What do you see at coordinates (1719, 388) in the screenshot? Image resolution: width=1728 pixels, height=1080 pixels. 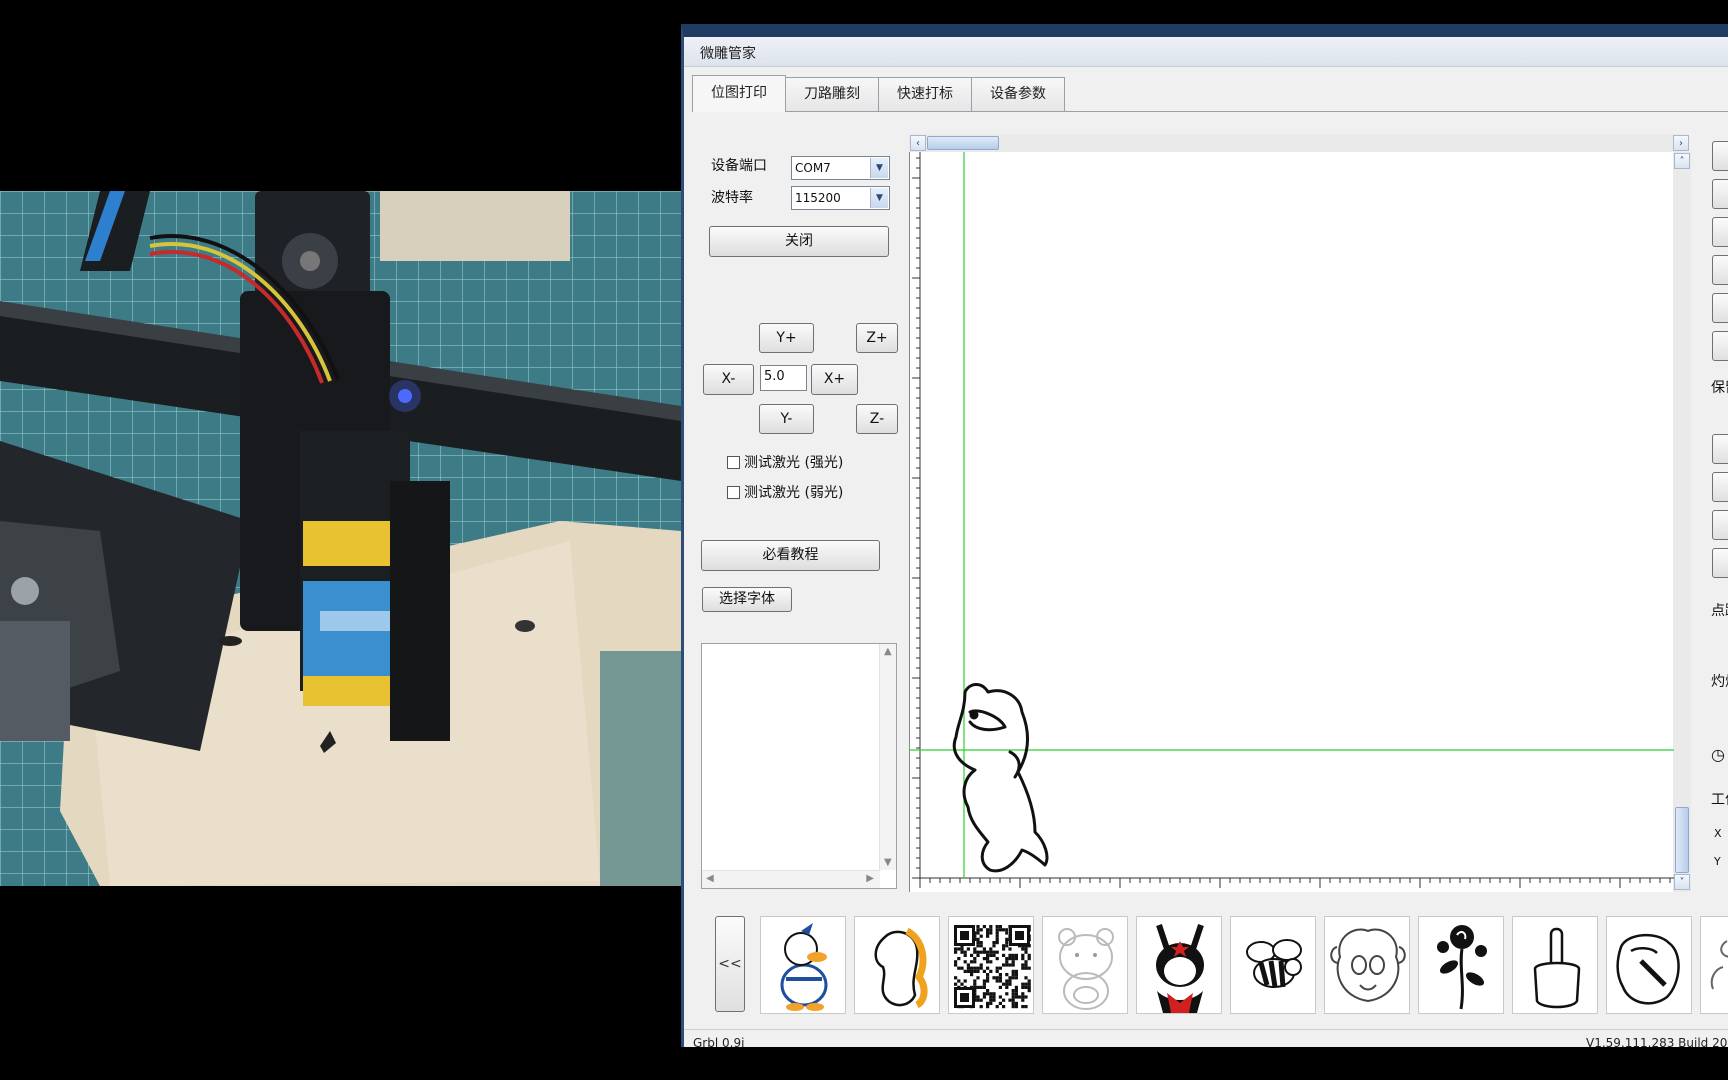 I see `keep-label: 保留` at bounding box center [1719, 388].